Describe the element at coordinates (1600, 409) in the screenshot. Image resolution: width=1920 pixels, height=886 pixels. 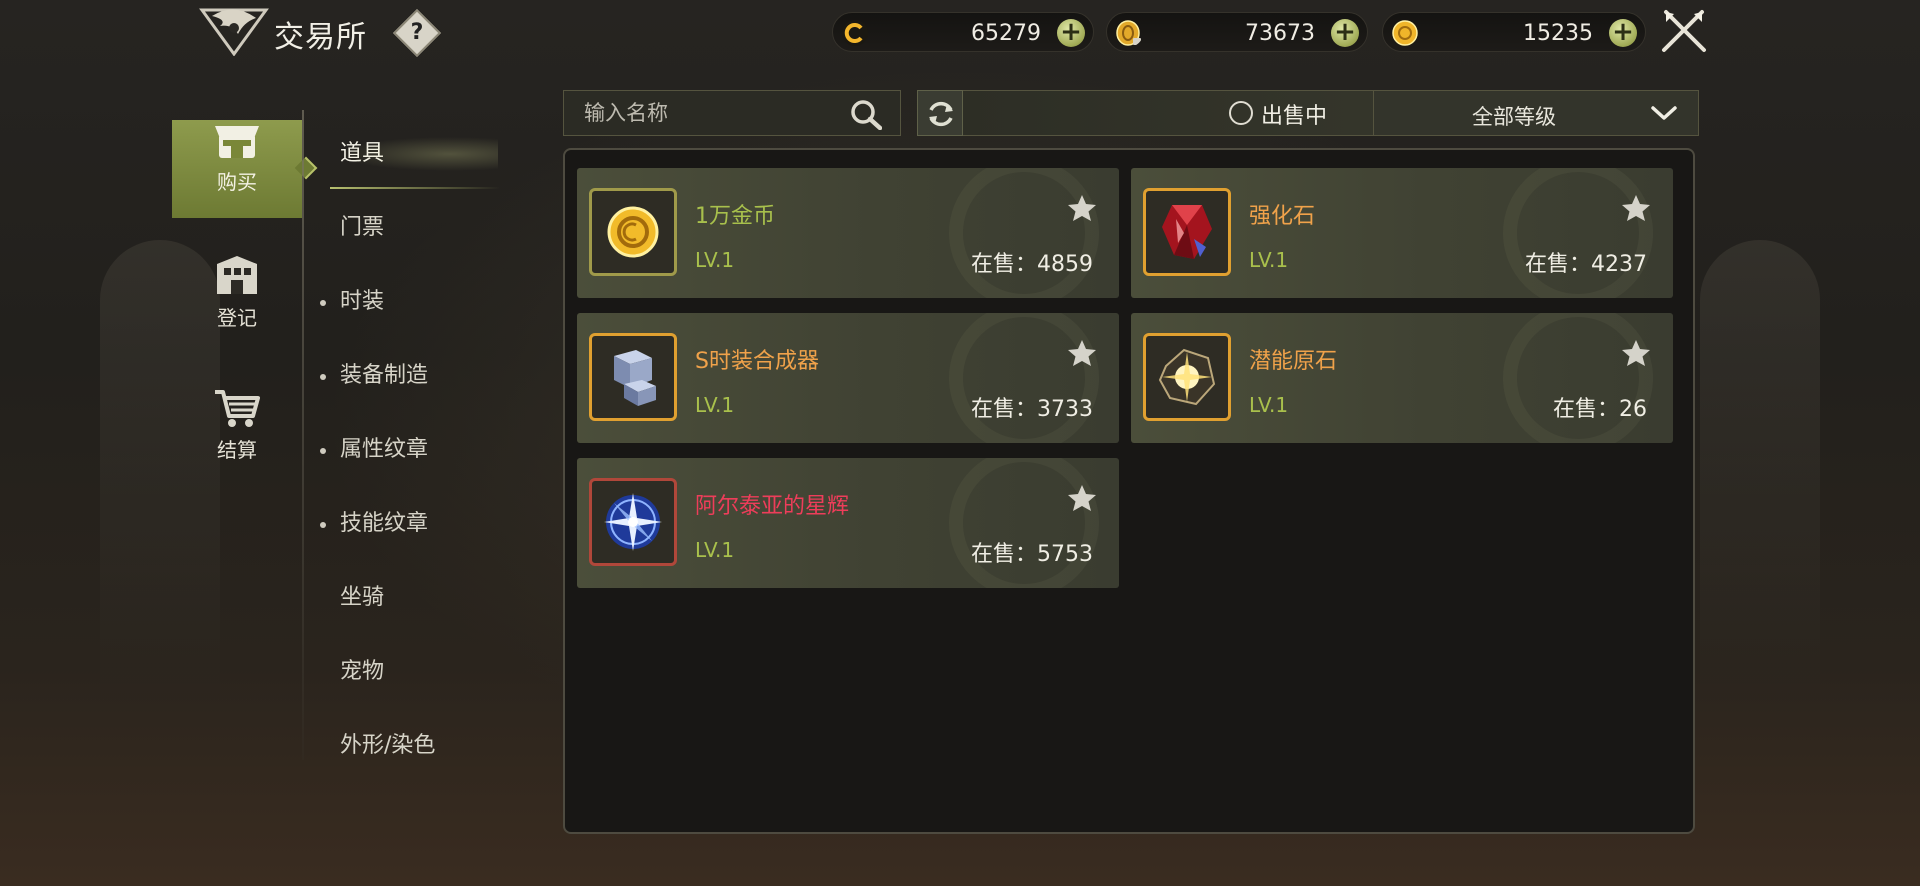
I see `item-on-sale-count: 在售：26` at that location.